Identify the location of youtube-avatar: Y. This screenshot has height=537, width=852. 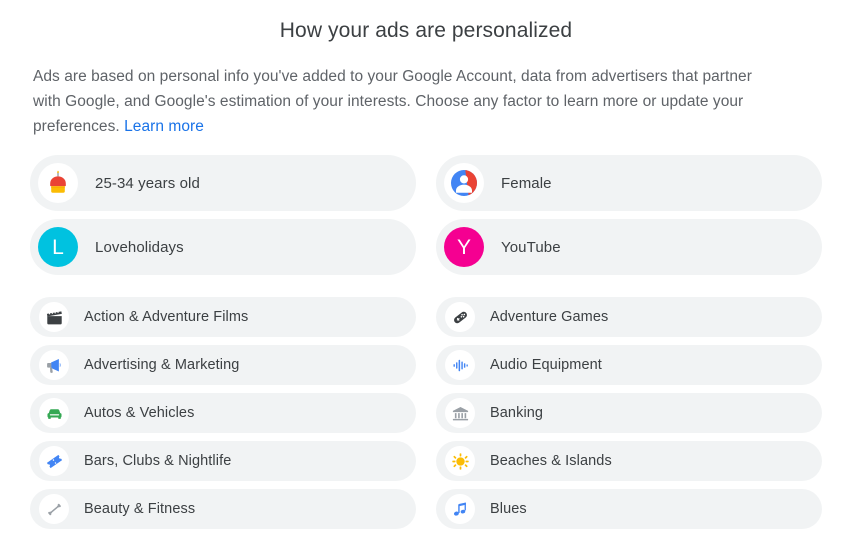
(464, 247).